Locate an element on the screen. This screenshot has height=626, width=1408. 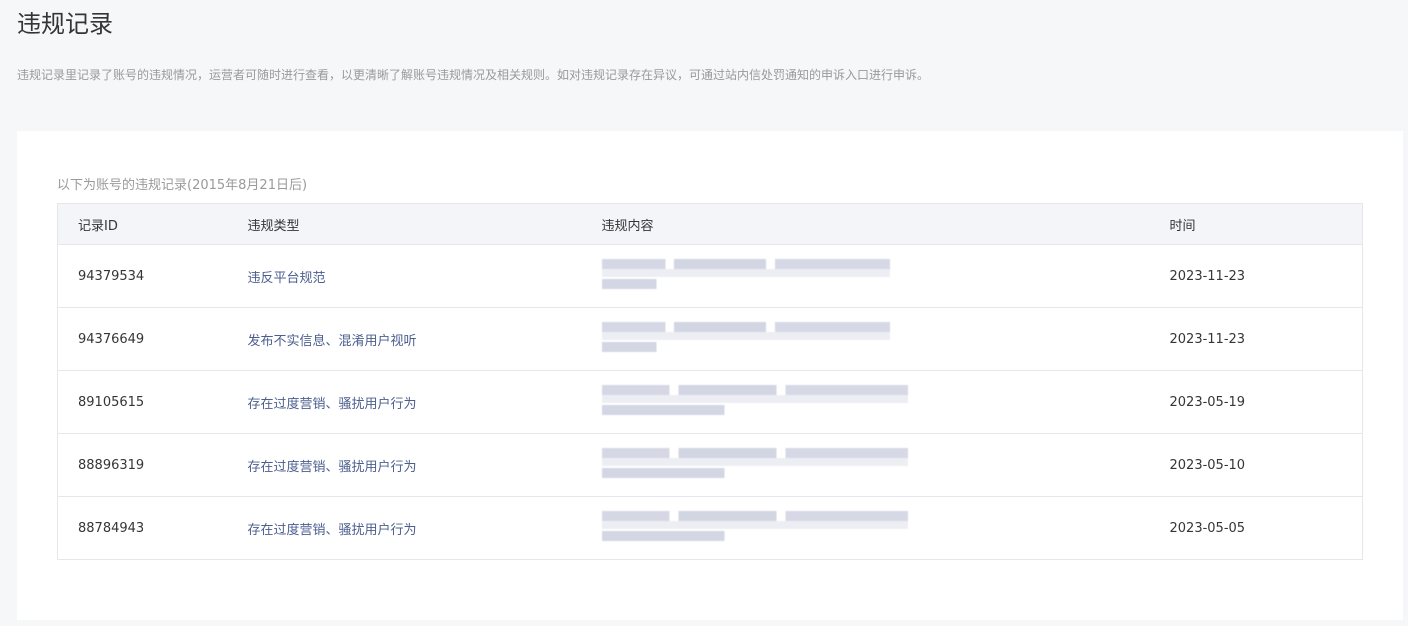
record-id: 89105615 is located at coordinates (152, 402).